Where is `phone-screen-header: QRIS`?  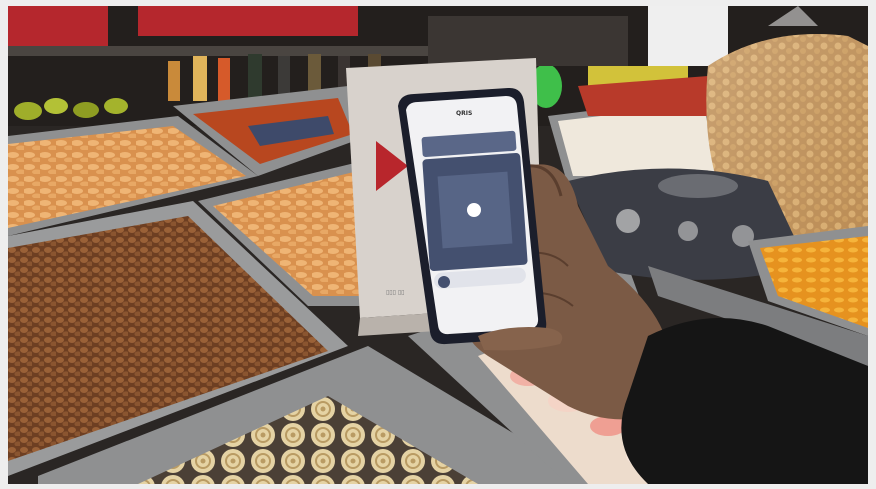 phone-screen-header: QRIS is located at coordinates (464, 113).